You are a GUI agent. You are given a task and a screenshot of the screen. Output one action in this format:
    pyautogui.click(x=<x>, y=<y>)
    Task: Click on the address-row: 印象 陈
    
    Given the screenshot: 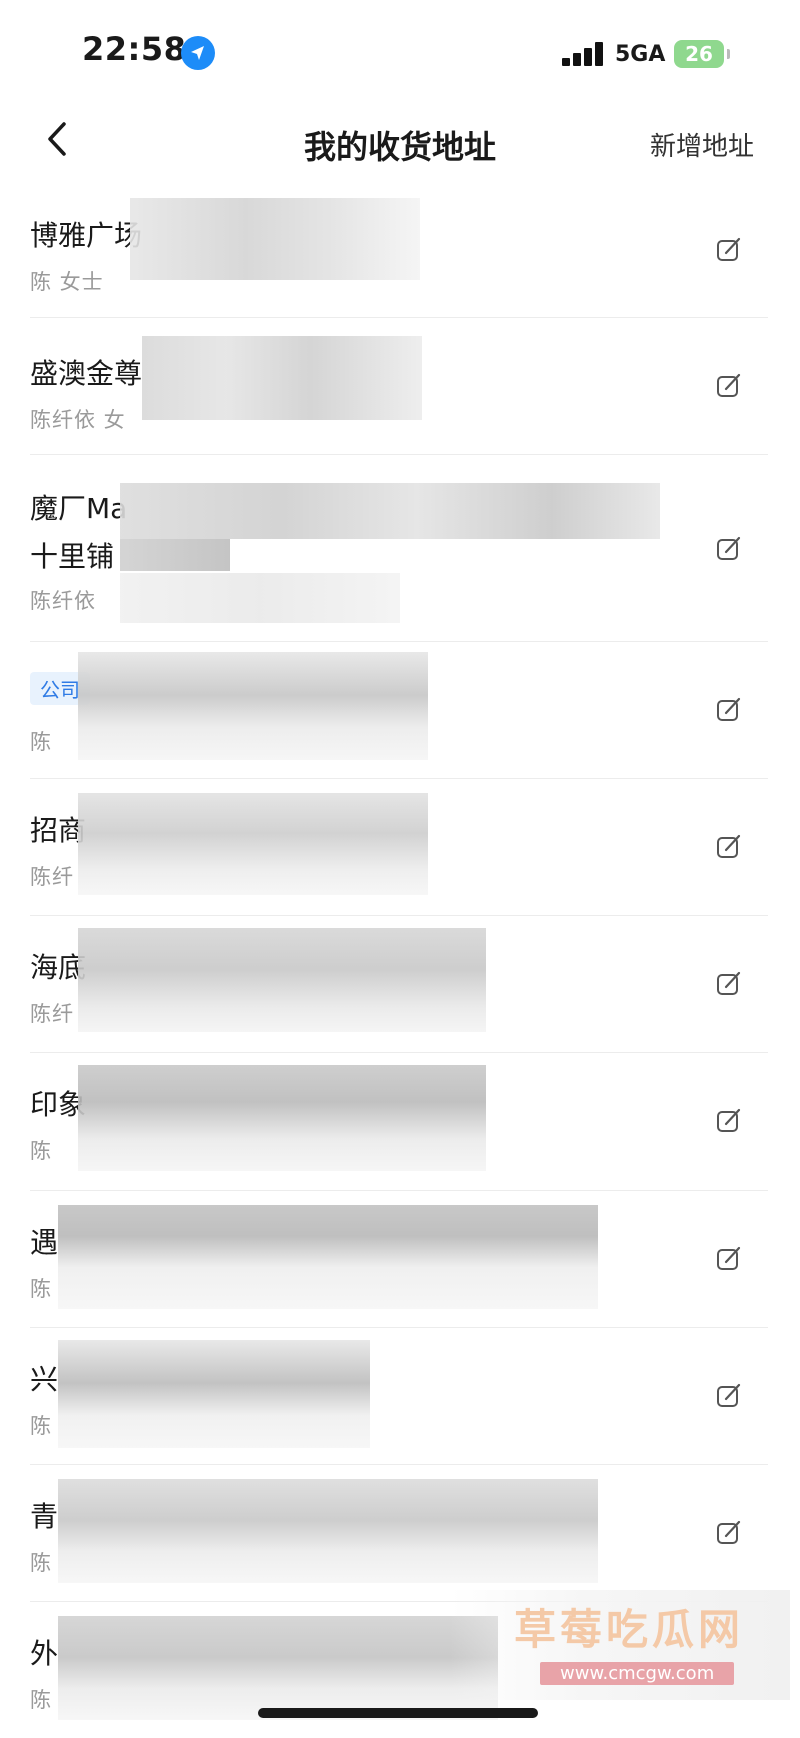 What is the action you would take?
    pyautogui.click(x=399, y=1122)
    